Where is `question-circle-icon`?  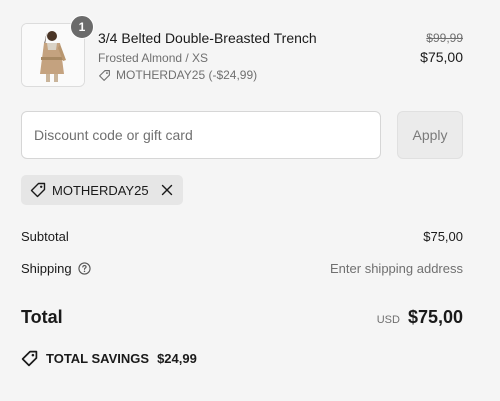 question-circle-icon is located at coordinates (84, 268).